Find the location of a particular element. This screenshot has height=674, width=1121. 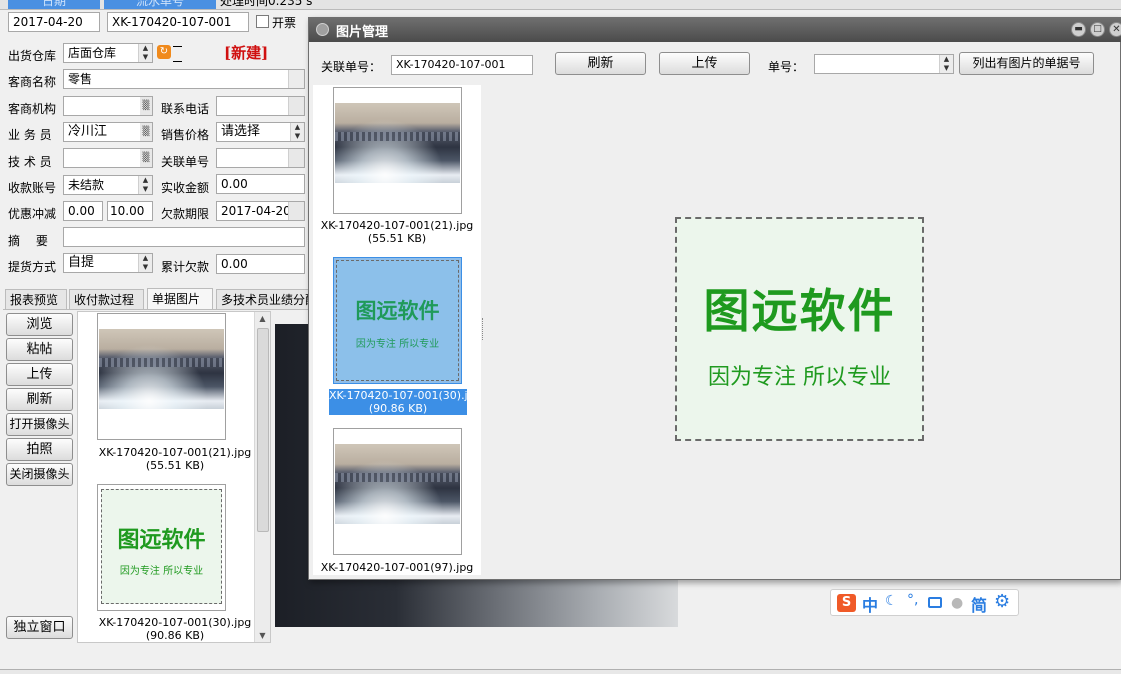

total-debt-field: 0.00 is located at coordinates (260, 264).